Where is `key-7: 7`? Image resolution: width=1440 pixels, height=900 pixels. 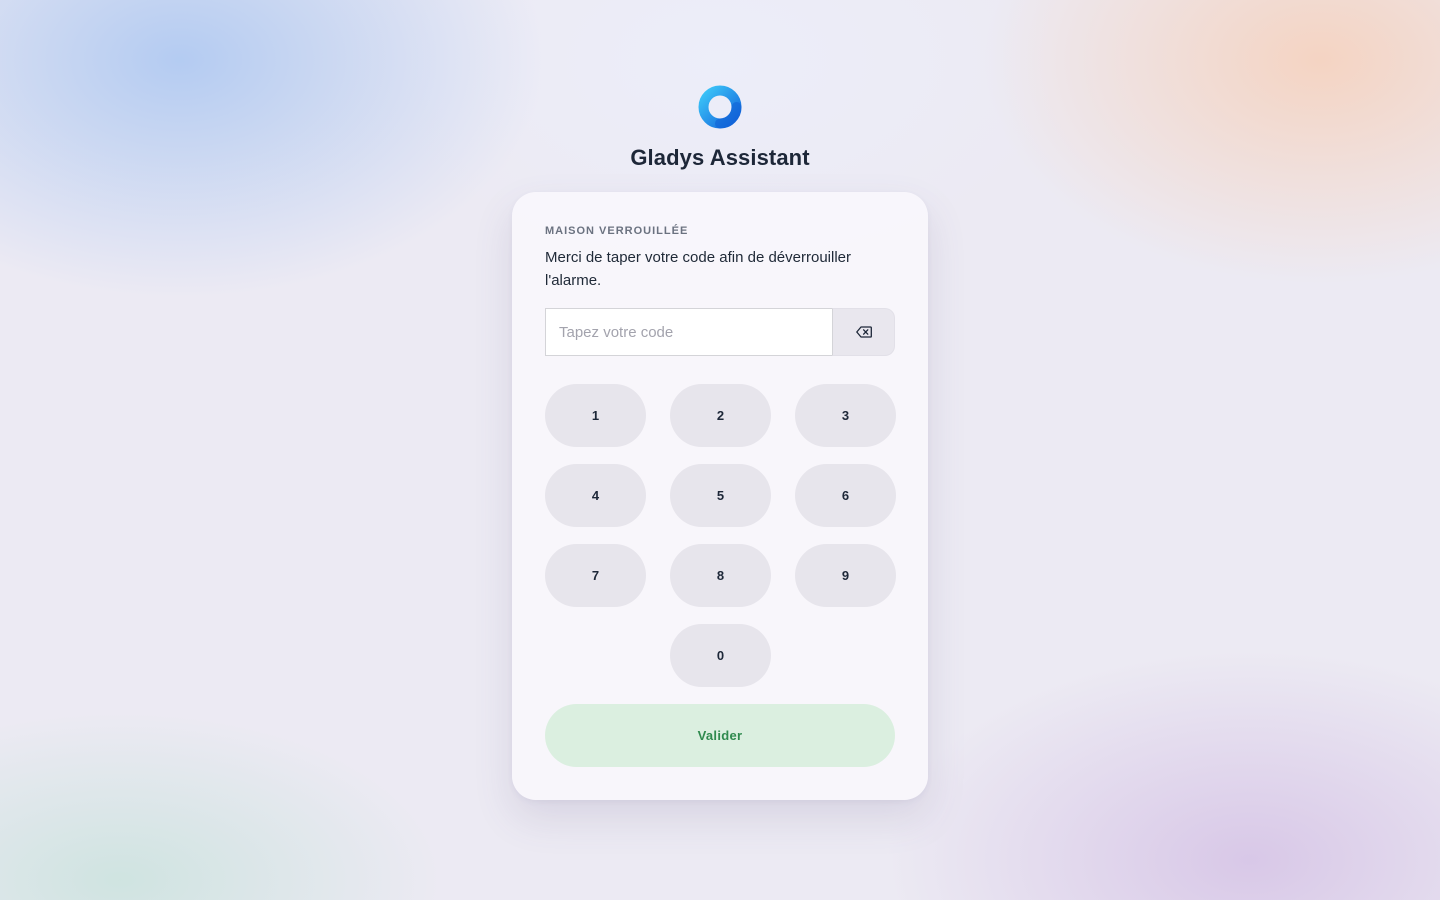
key-7: 7 is located at coordinates (595, 575).